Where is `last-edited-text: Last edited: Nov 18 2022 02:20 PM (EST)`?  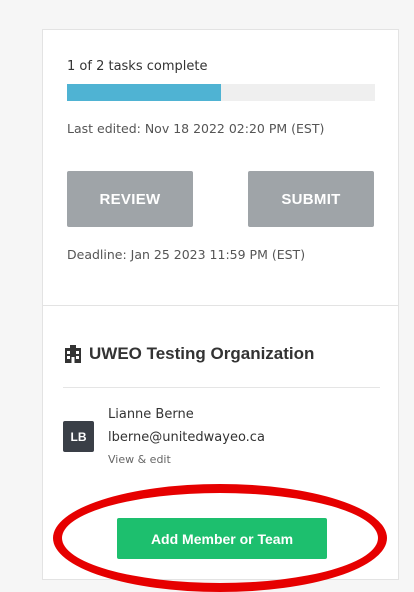 last-edited-text: Last edited: Nov 18 2022 02:20 PM (EST) is located at coordinates (196, 128).